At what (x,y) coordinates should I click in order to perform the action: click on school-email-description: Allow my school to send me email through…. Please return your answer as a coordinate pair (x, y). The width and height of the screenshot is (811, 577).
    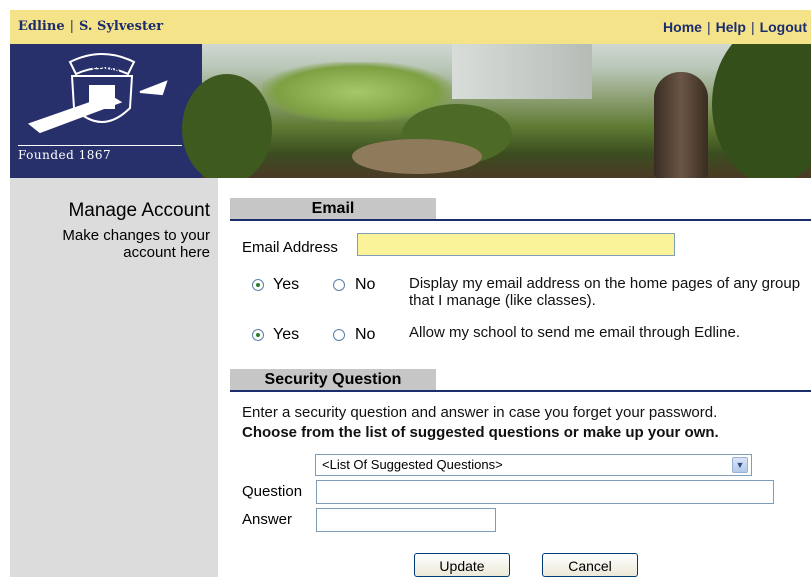
    Looking at the image, I should click on (574, 332).